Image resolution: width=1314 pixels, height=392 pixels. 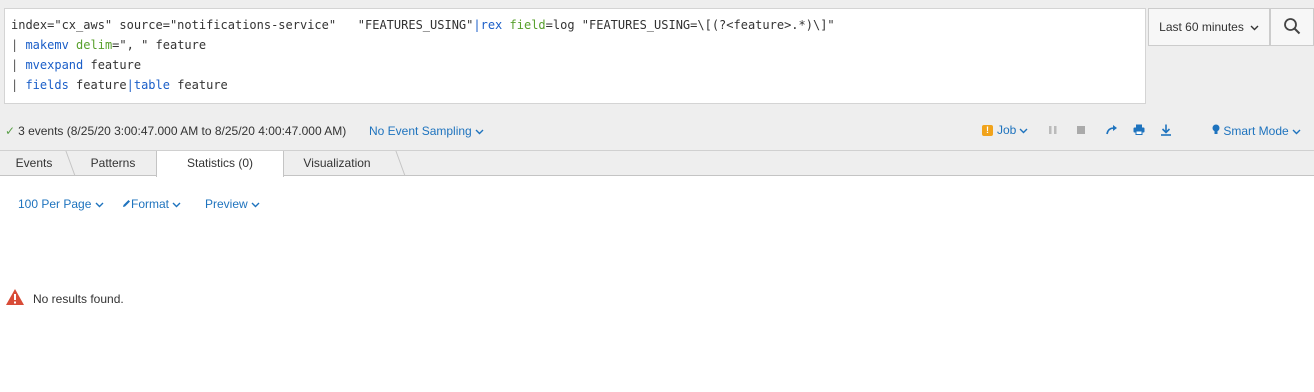 I want to click on job-label: Job, so click(x=1007, y=130).